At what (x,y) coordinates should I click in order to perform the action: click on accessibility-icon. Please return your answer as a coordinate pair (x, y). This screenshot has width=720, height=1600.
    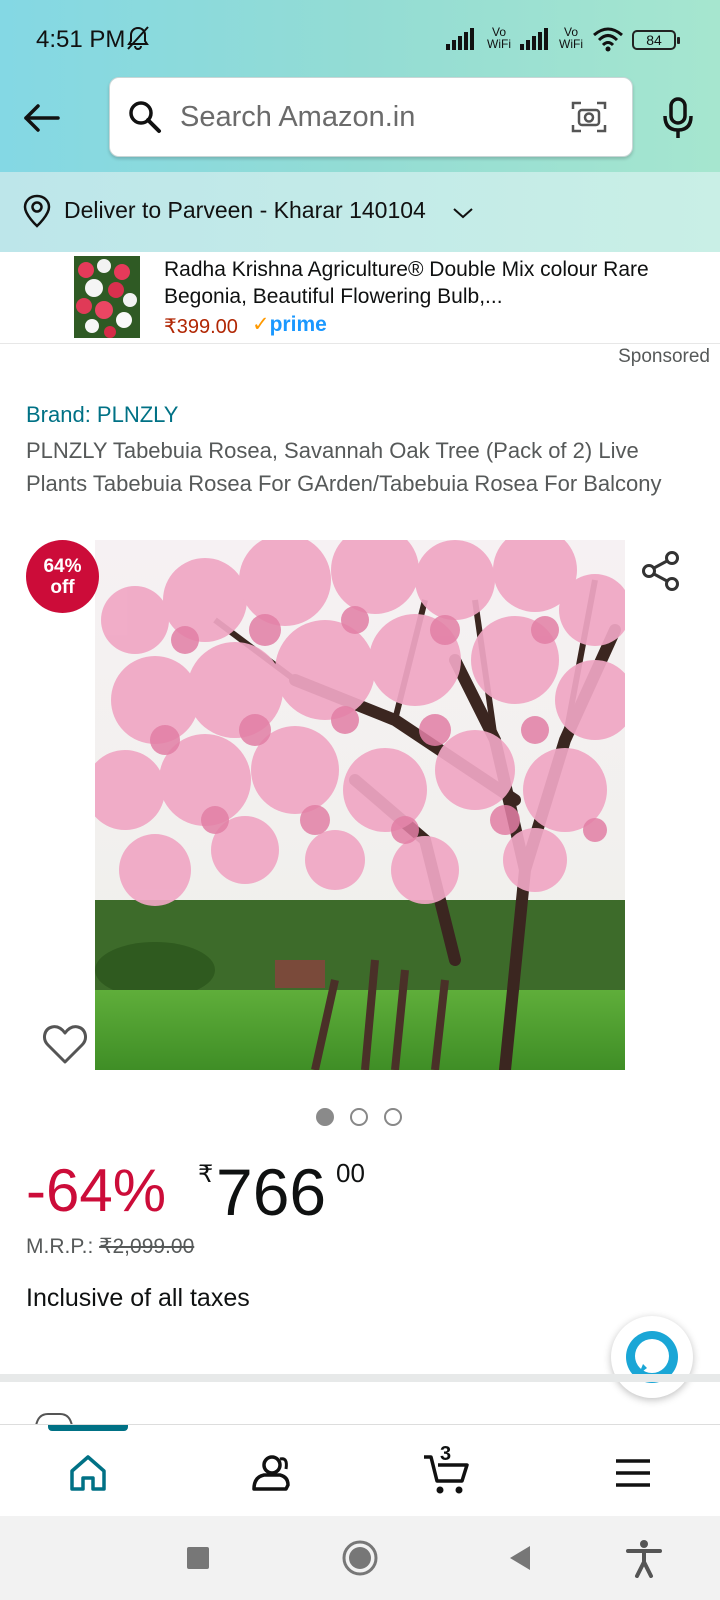
    Looking at the image, I should click on (644, 1558).